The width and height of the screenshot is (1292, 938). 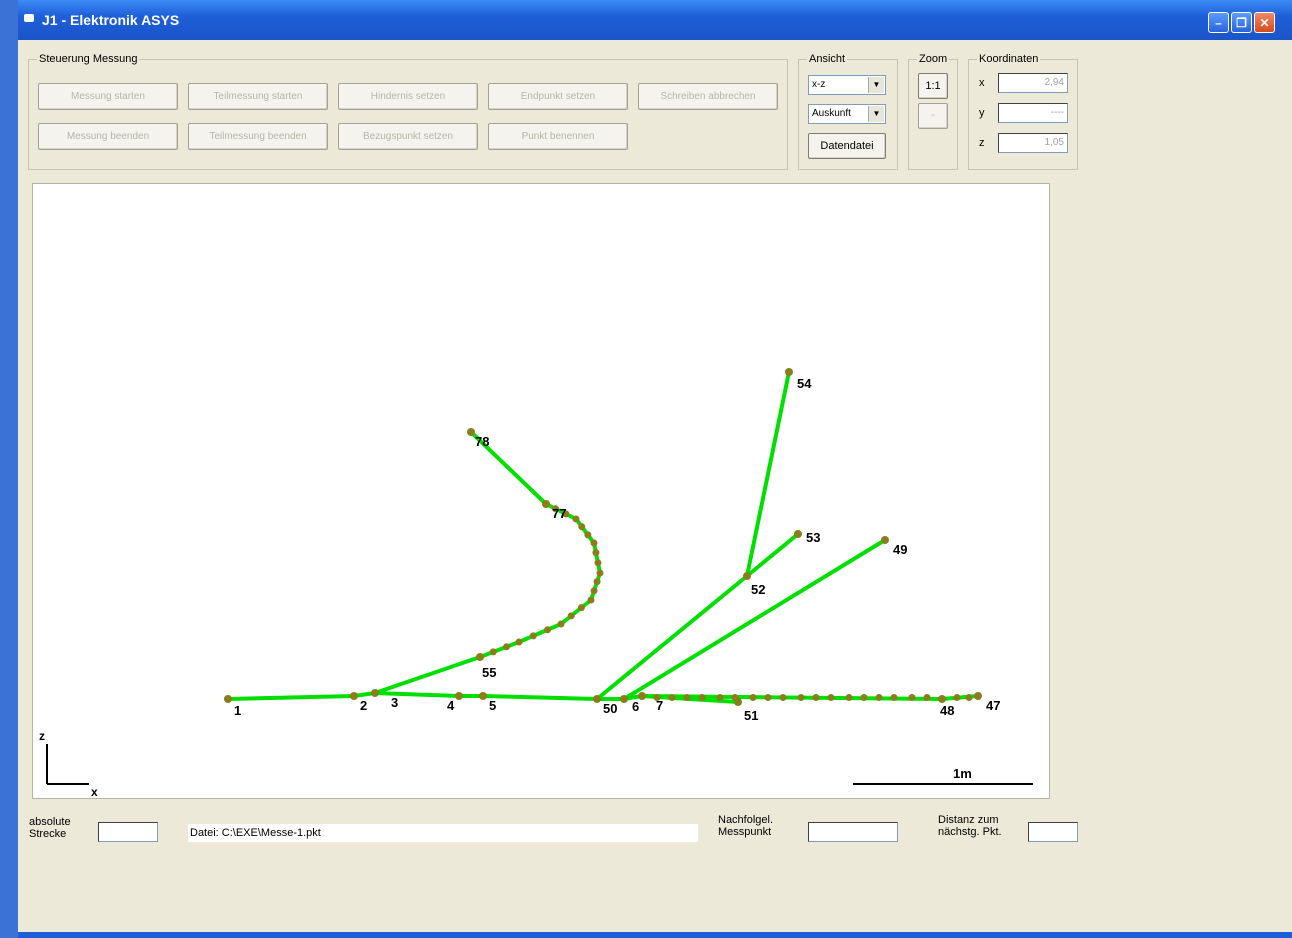 I want to click on point-label-49: 49, so click(x=900, y=549).